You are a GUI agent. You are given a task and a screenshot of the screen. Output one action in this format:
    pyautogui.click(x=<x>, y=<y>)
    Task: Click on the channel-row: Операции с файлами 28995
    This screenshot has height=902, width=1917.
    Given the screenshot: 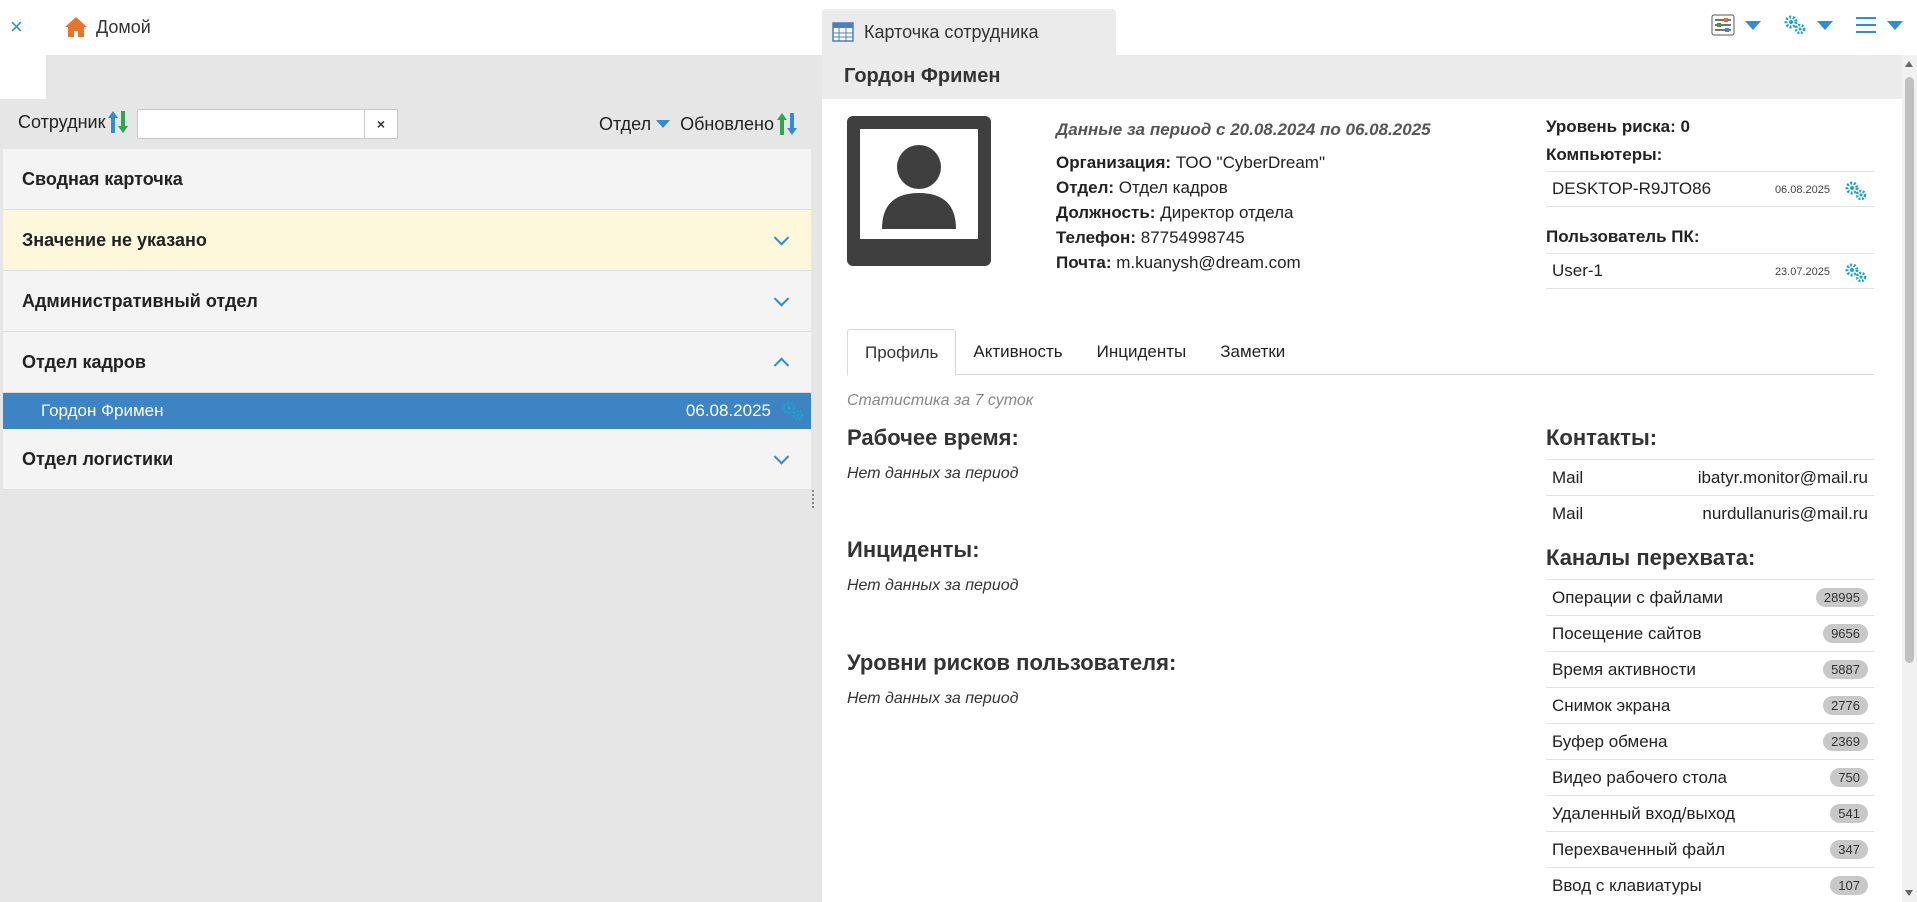 What is the action you would take?
    pyautogui.click(x=1710, y=597)
    